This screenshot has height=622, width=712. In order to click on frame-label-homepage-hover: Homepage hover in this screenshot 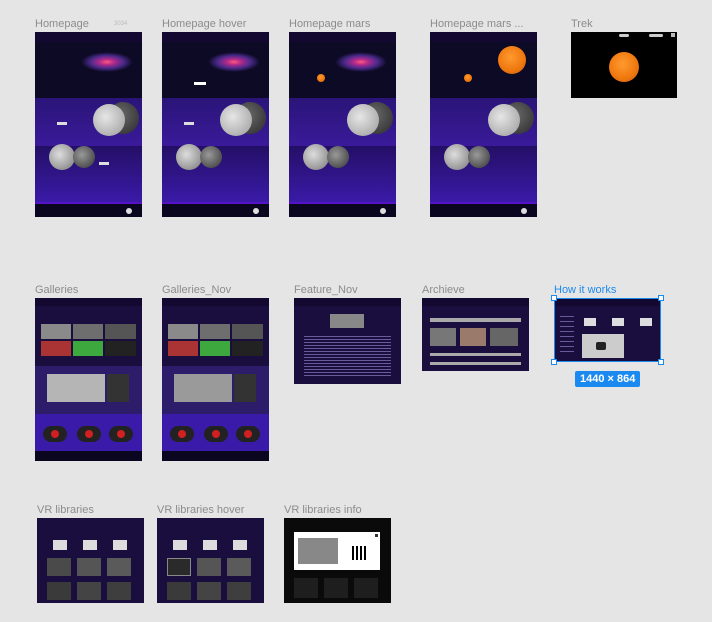, I will do `click(204, 24)`.